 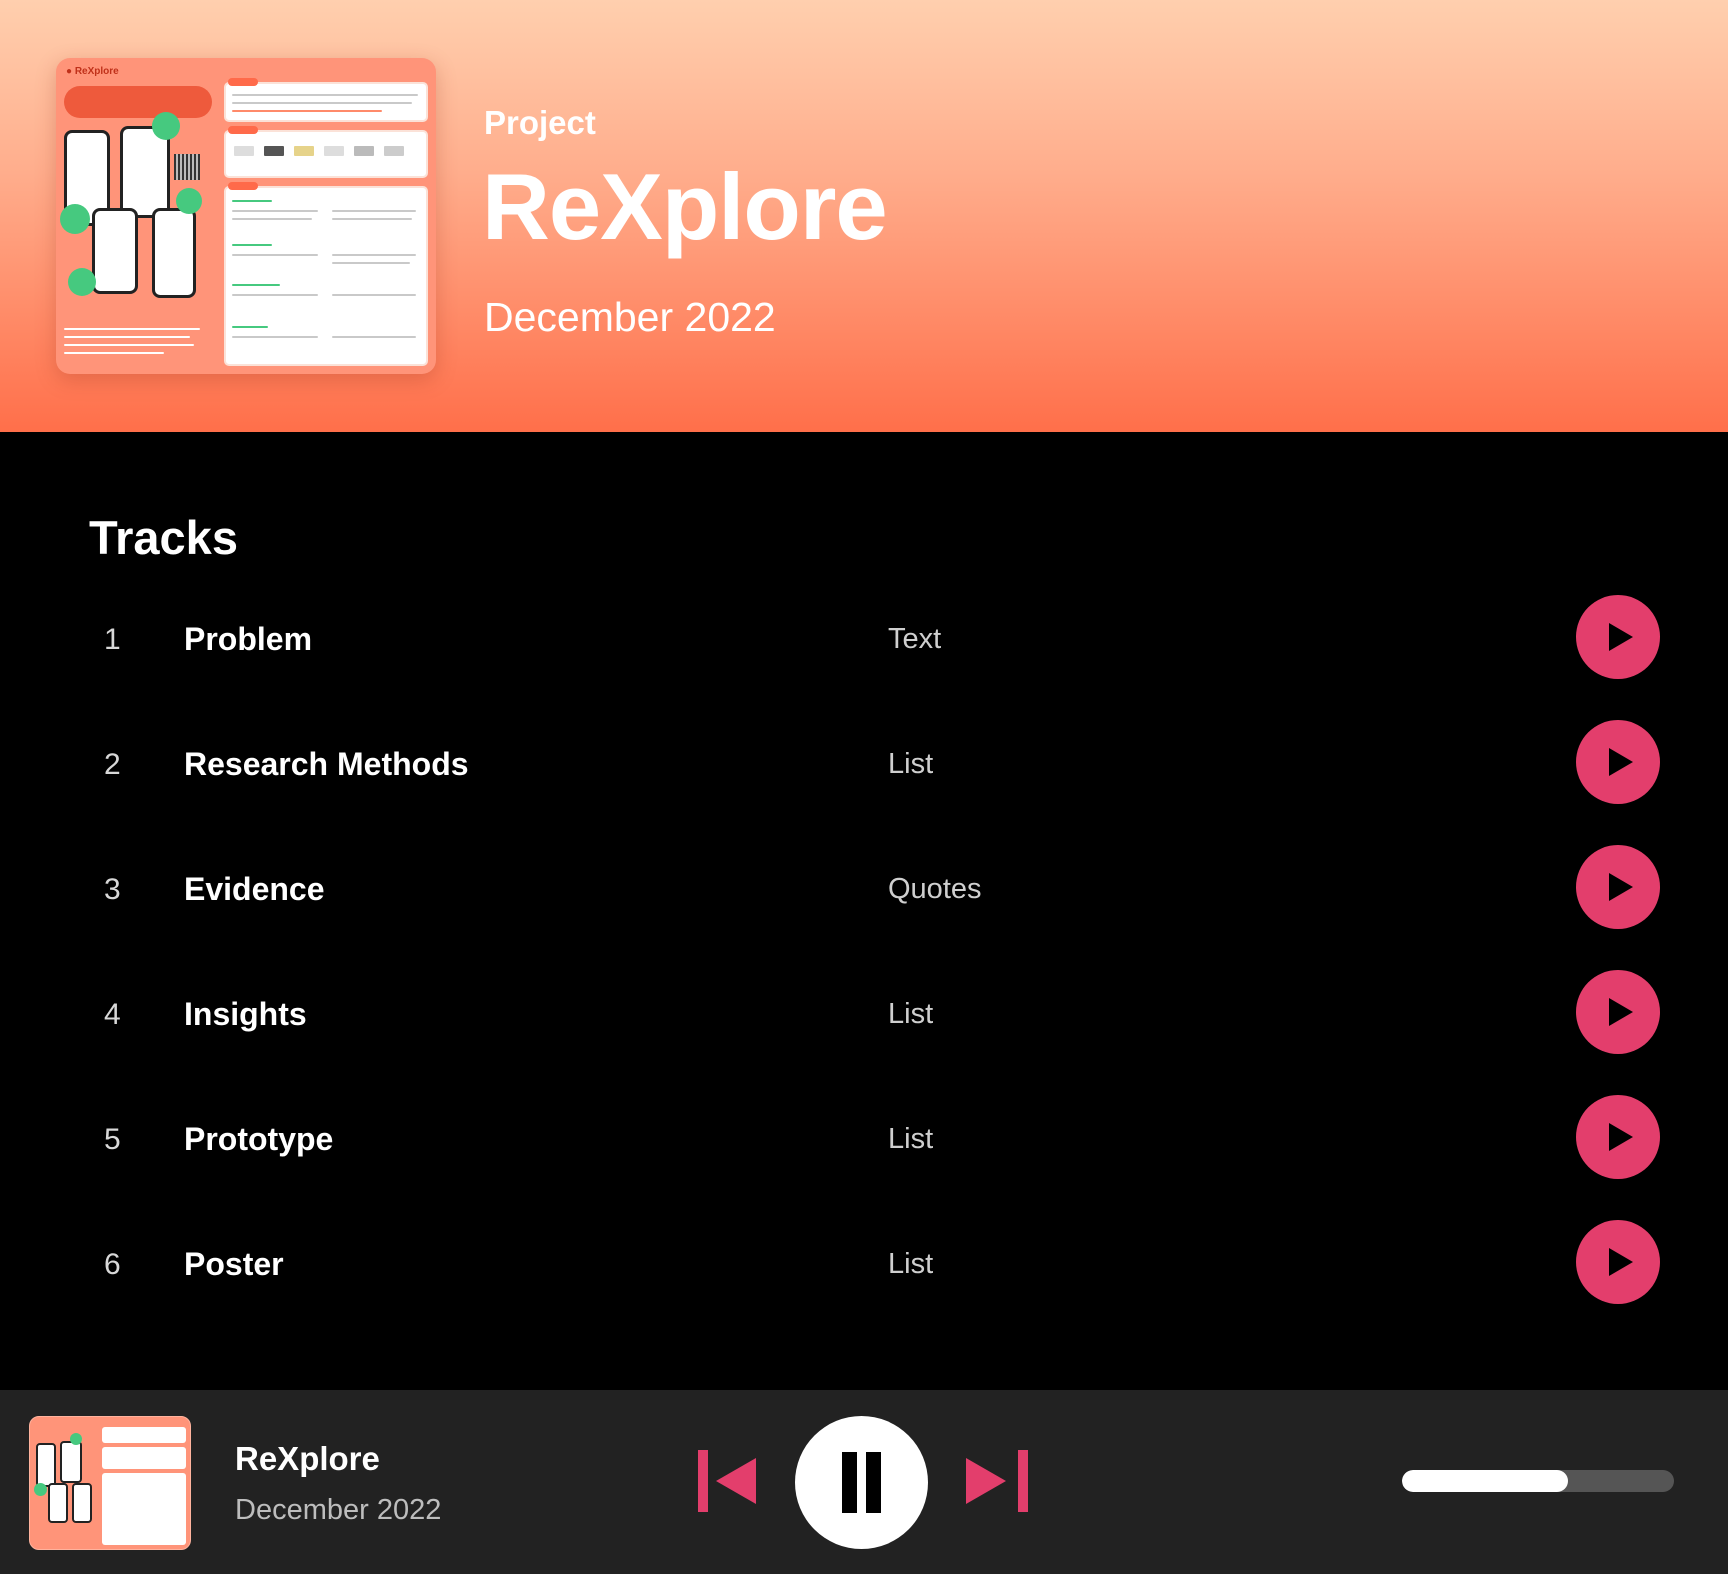 I want to click on pause-button, so click(x=861, y=1482).